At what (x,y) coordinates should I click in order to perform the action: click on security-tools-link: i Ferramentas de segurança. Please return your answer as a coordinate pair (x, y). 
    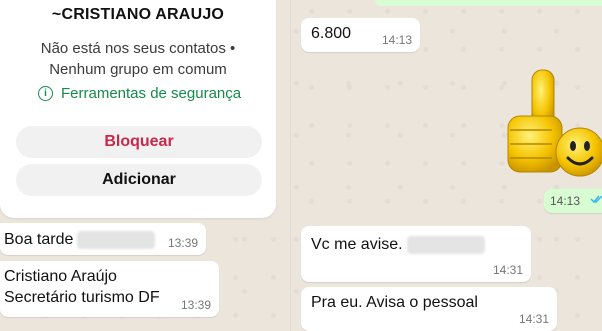
    Looking at the image, I should click on (139, 93).